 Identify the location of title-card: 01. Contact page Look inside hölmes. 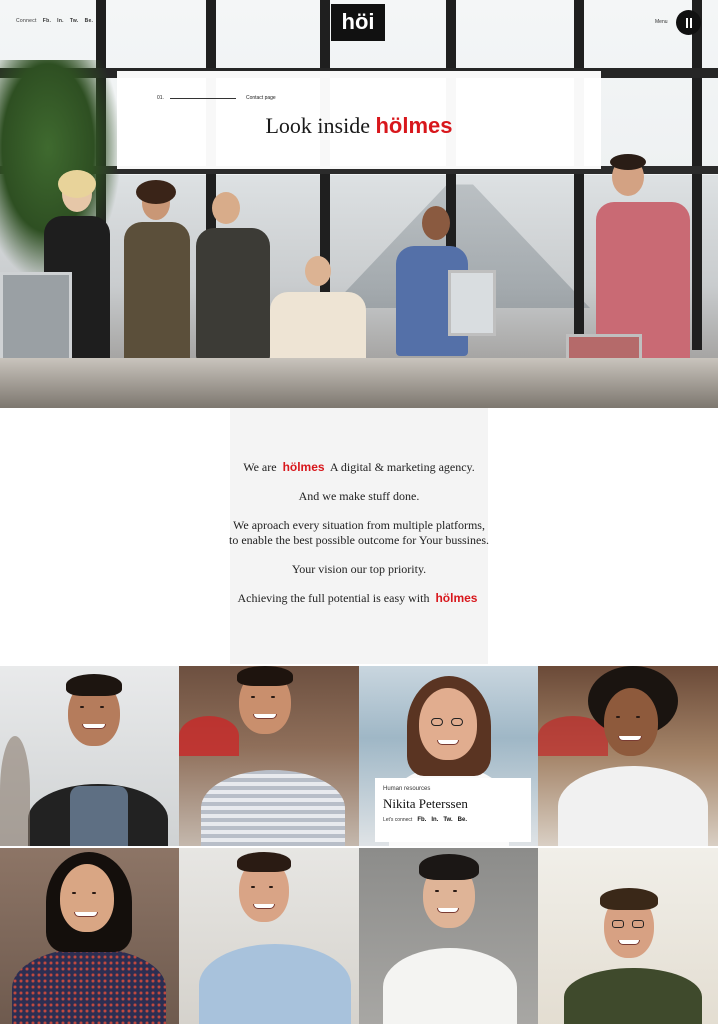
(359, 120).